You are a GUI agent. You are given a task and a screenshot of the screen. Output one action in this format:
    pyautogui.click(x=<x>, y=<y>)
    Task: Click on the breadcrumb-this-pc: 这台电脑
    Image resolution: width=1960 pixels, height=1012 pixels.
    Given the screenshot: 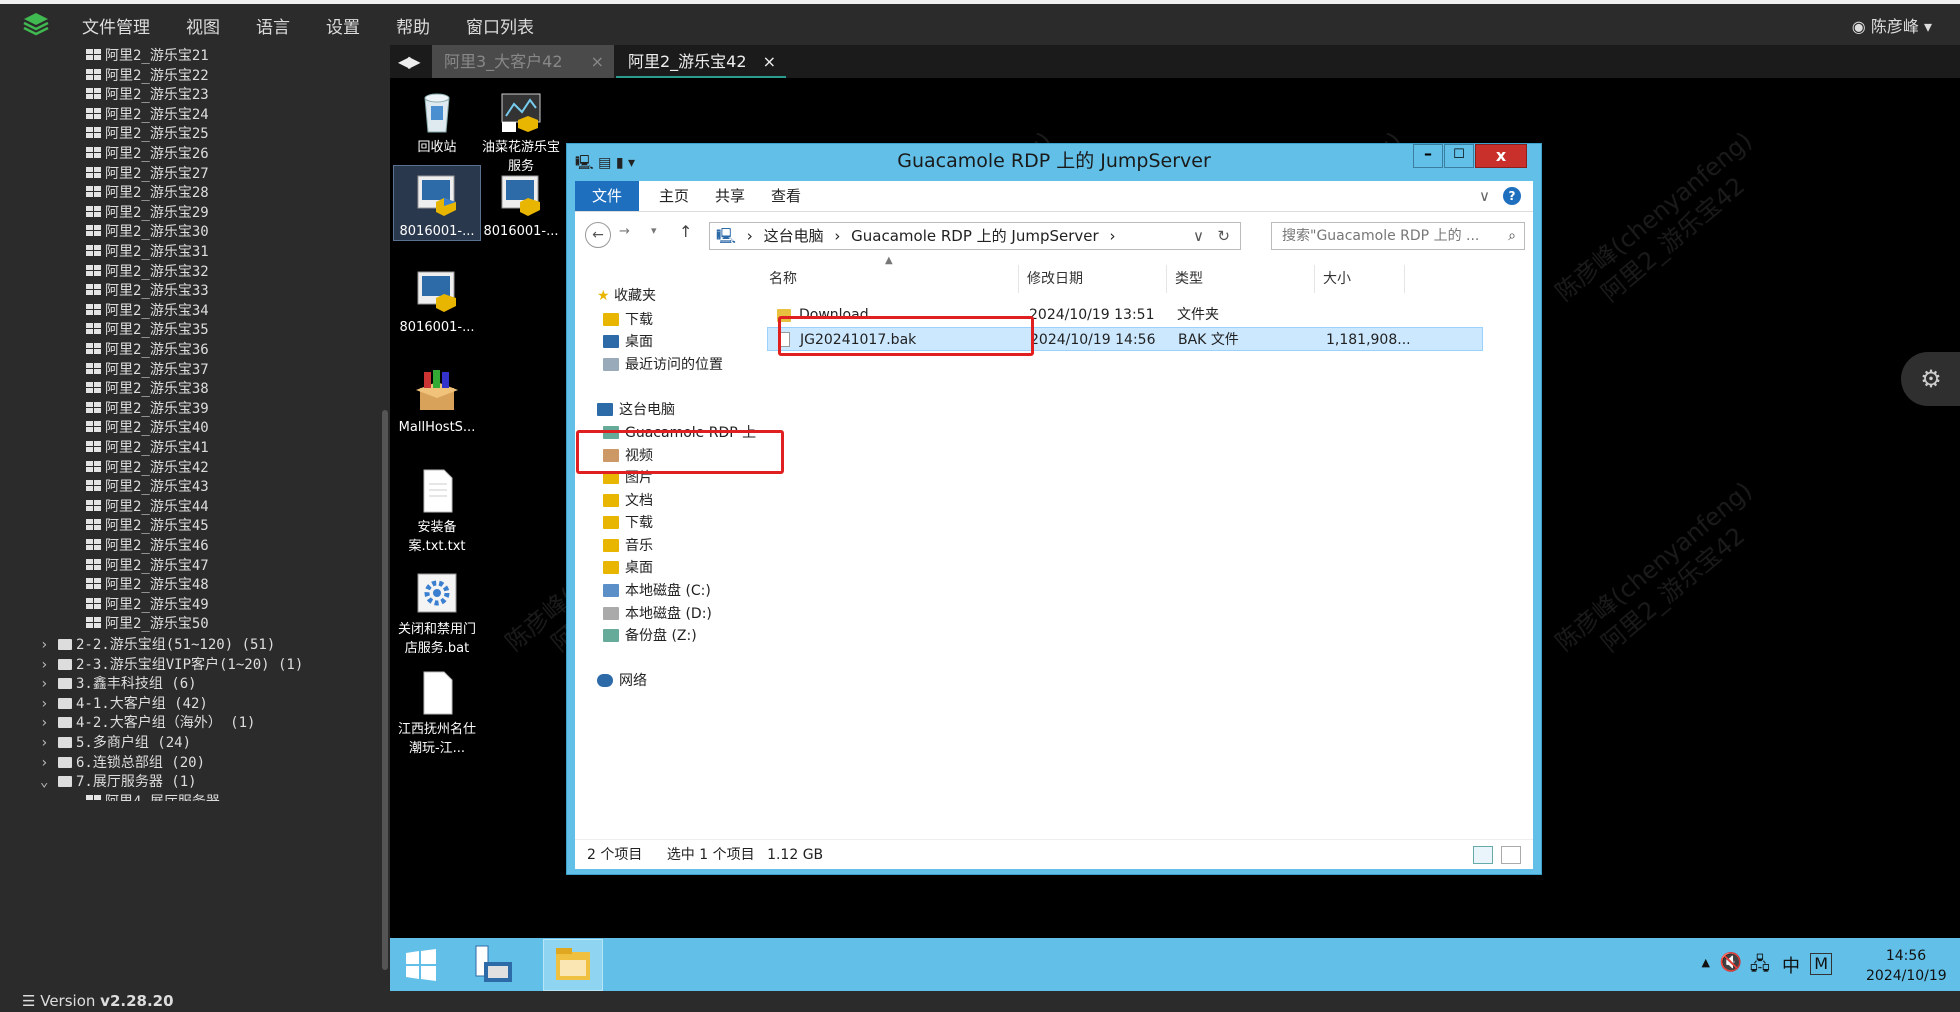 What is the action you would take?
    pyautogui.click(x=794, y=236)
    